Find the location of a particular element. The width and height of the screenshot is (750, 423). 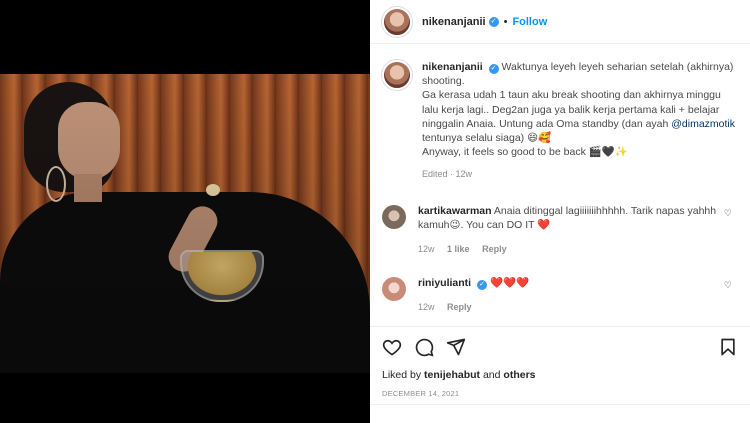

comment-meta: 12w Reply is located at coordinates (568, 307).